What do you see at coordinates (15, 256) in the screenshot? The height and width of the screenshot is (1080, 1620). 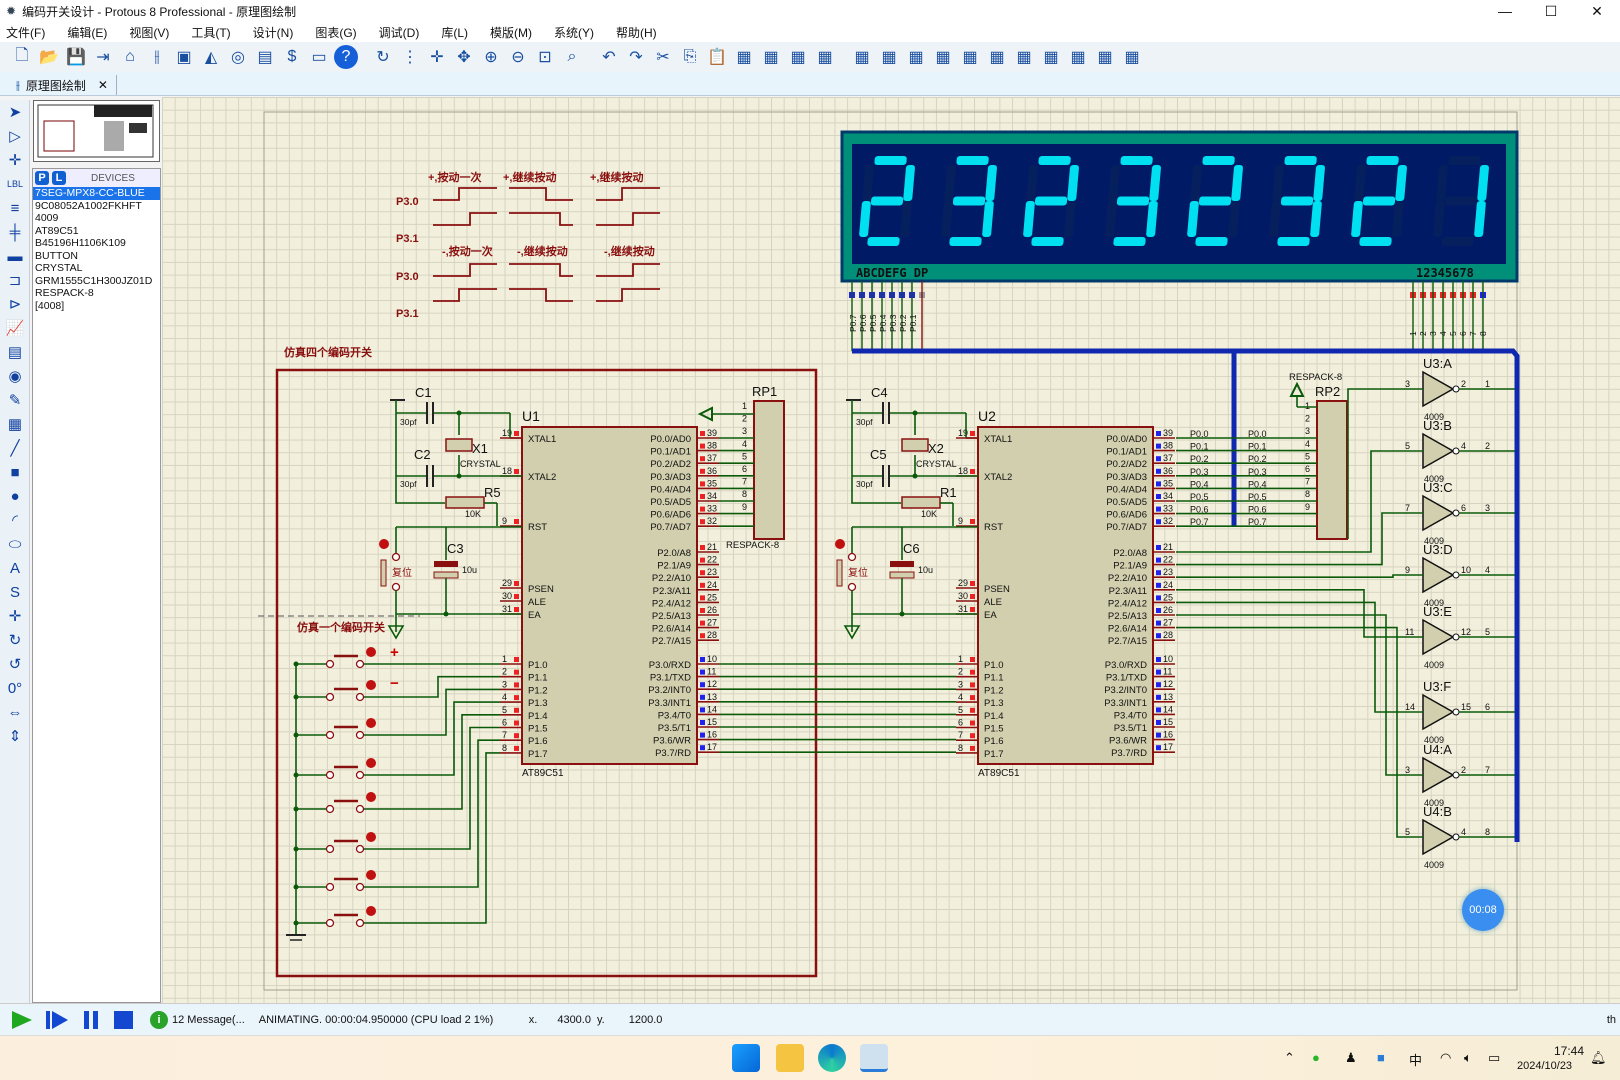 I see `subcircuit-tool-icon: ▬` at bounding box center [15, 256].